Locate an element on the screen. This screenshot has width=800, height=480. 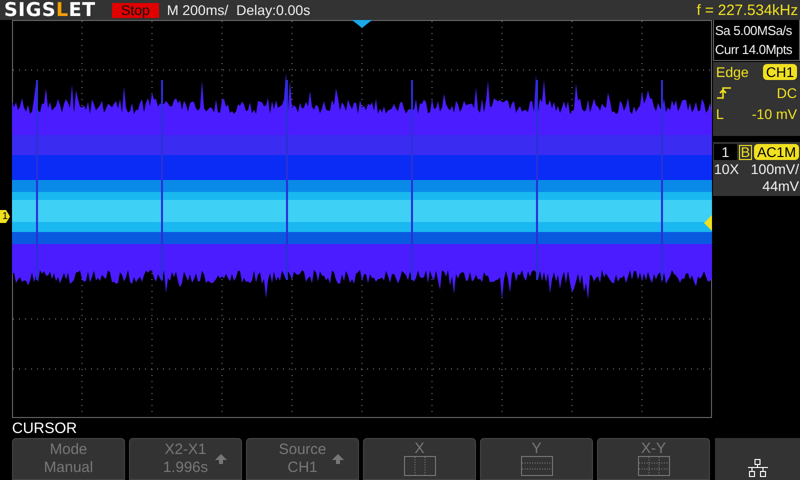
trigger-level-label: L is located at coordinates (720, 114).